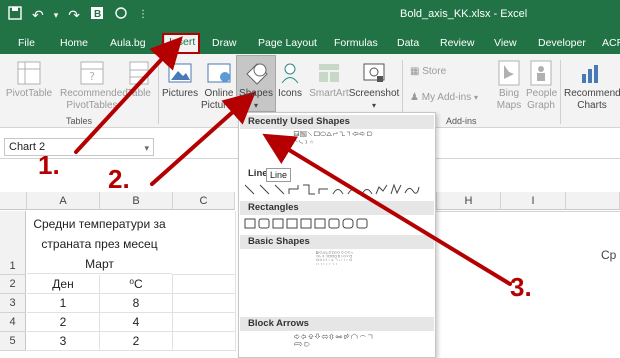  Describe the element at coordinates (521, 287) in the screenshot. I see `annotation-label-3: 3.` at that location.